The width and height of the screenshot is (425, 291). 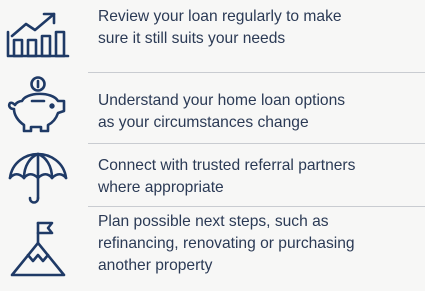 I want to click on piggy-bank-icon, so click(x=38, y=105).